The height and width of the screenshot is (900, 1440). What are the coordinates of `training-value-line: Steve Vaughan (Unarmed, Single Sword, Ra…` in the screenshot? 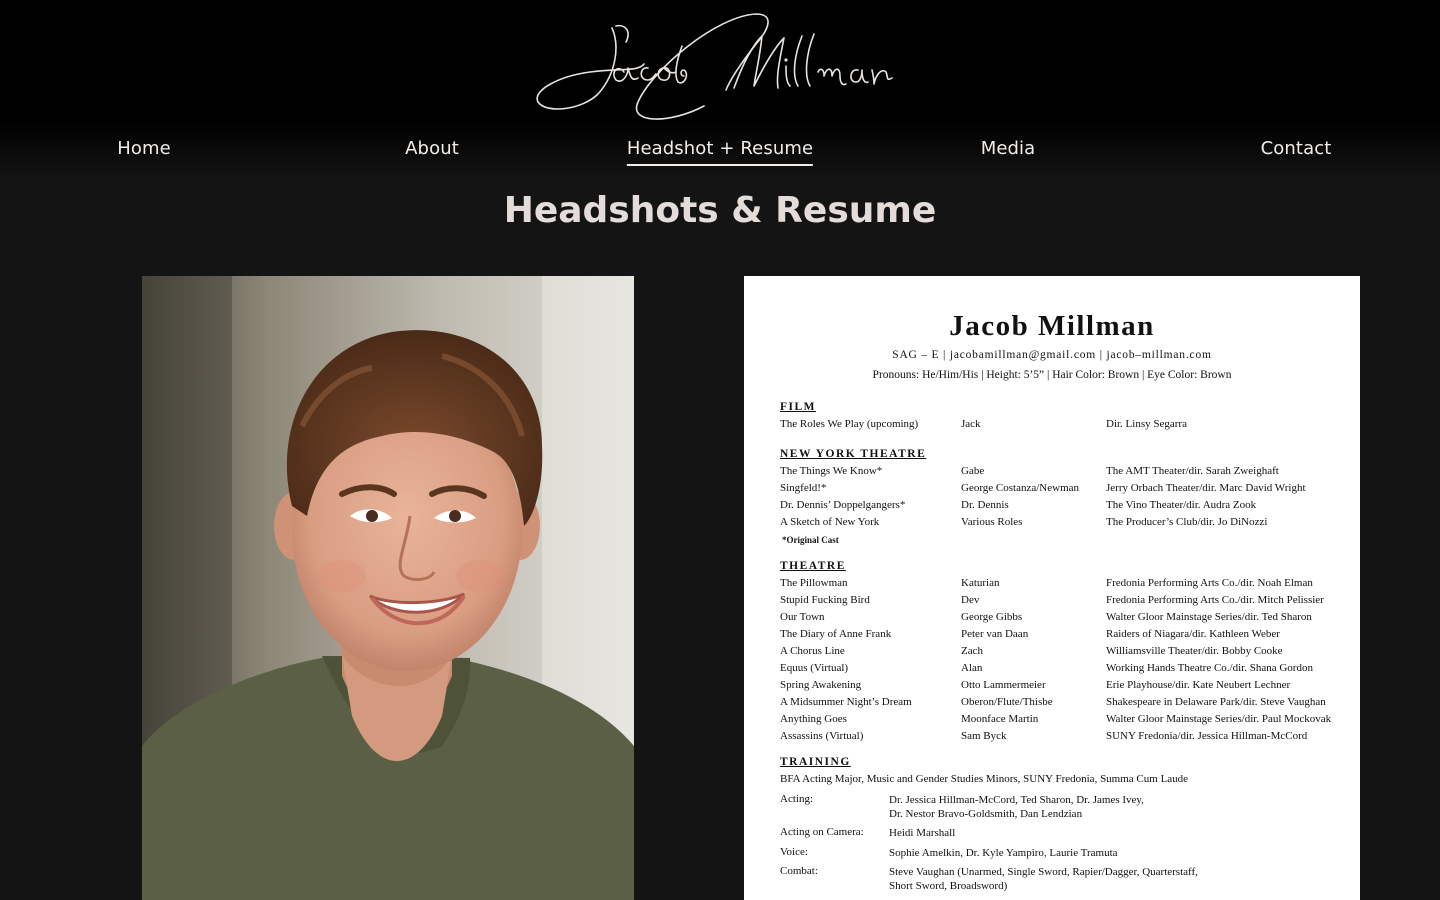 It's located at (1043, 872).